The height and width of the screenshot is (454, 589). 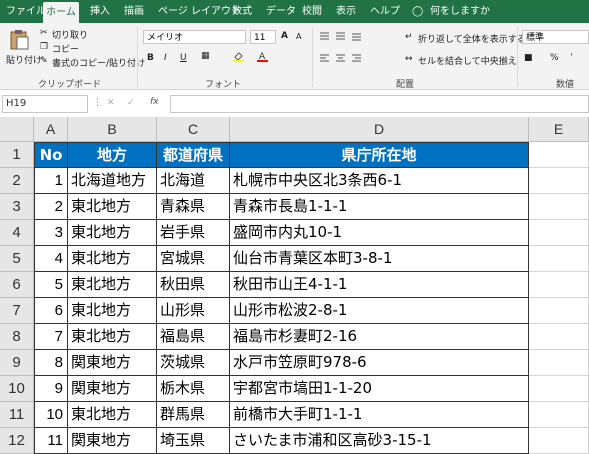 What do you see at coordinates (194, 37) in the screenshot?
I see `font-name-combo: メイリオ` at bounding box center [194, 37].